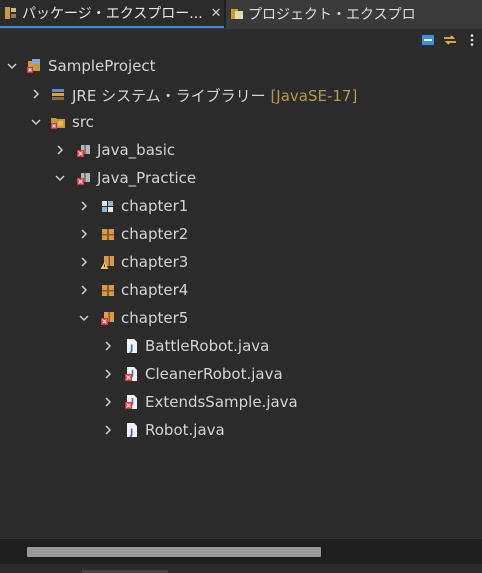  I want to click on tree-item-package-java-practice: Java_Practice, so click(241, 178).